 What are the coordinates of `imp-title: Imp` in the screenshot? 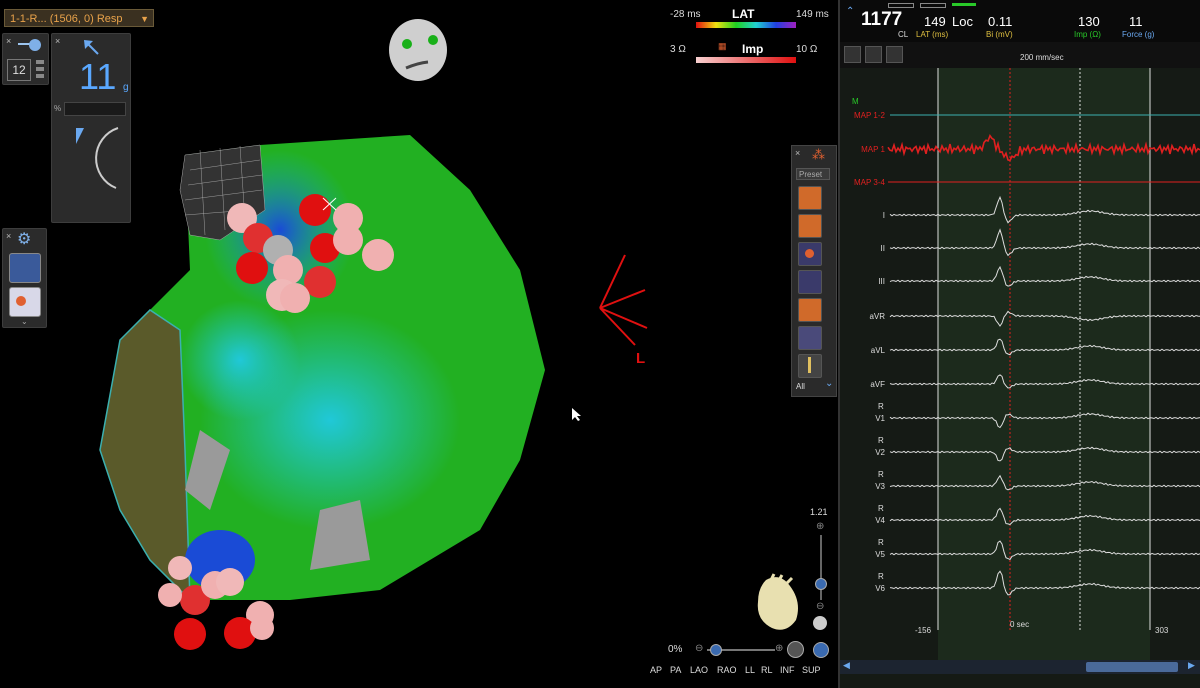 It's located at (753, 49).